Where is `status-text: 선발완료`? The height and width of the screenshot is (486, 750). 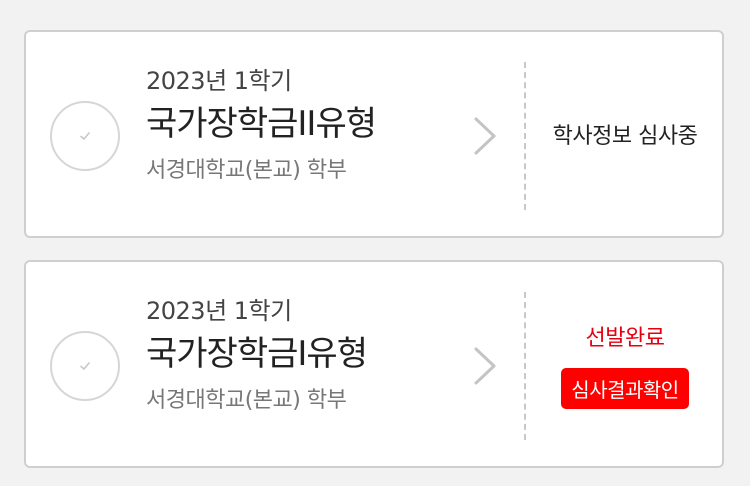 status-text: 선발완료 is located at coordinates (625, 338).